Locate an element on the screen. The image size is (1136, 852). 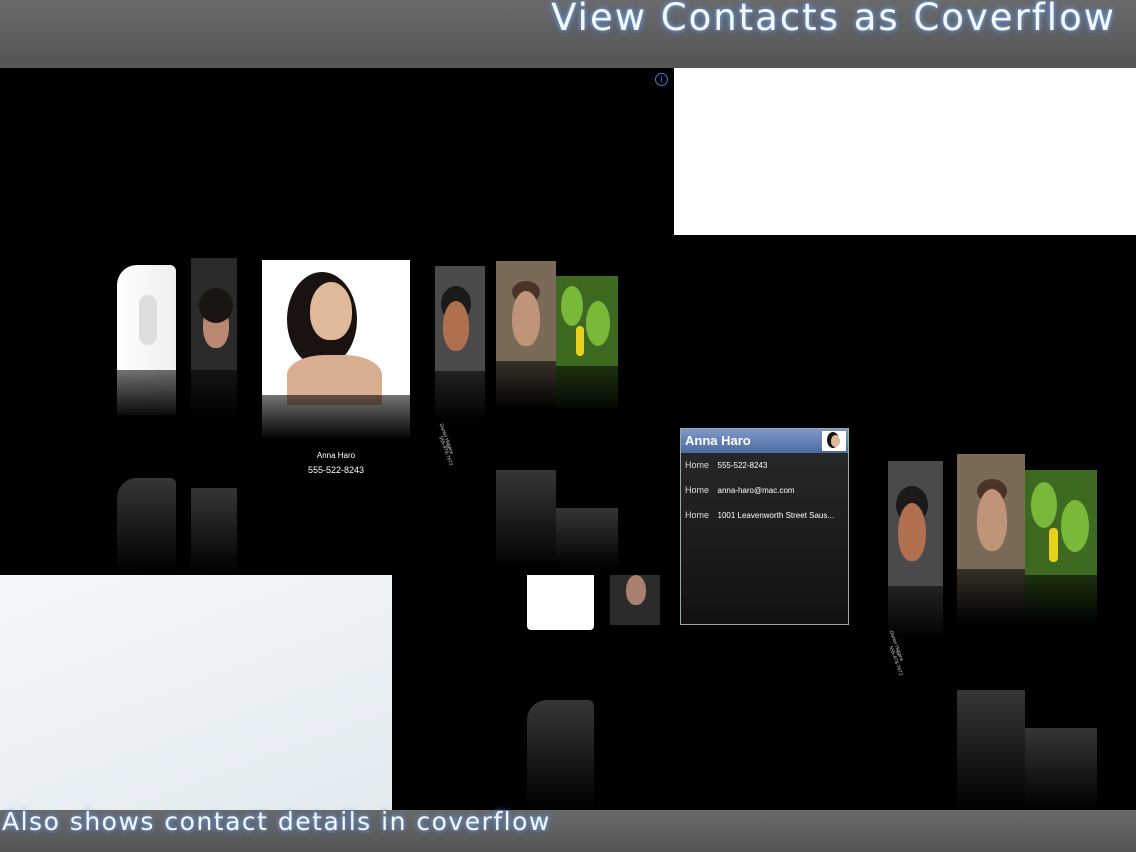
cover-contact-man-1-right is located at coordinates (915, 551).